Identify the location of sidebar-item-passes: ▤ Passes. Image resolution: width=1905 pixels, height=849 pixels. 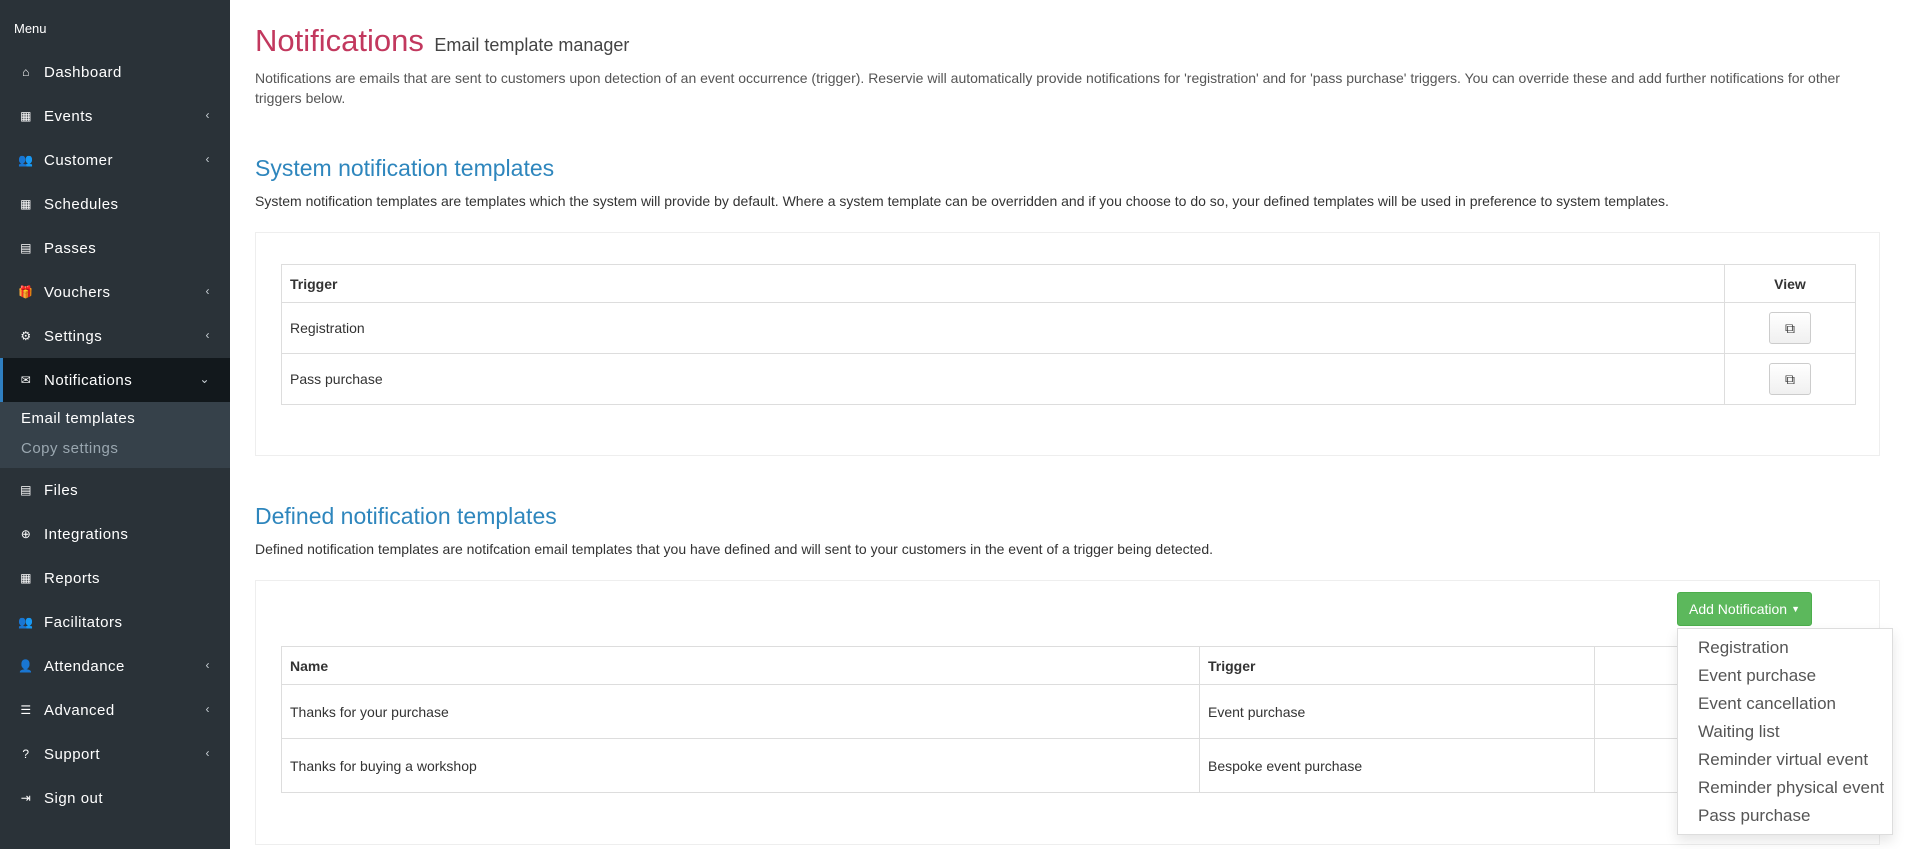
(115, 248).